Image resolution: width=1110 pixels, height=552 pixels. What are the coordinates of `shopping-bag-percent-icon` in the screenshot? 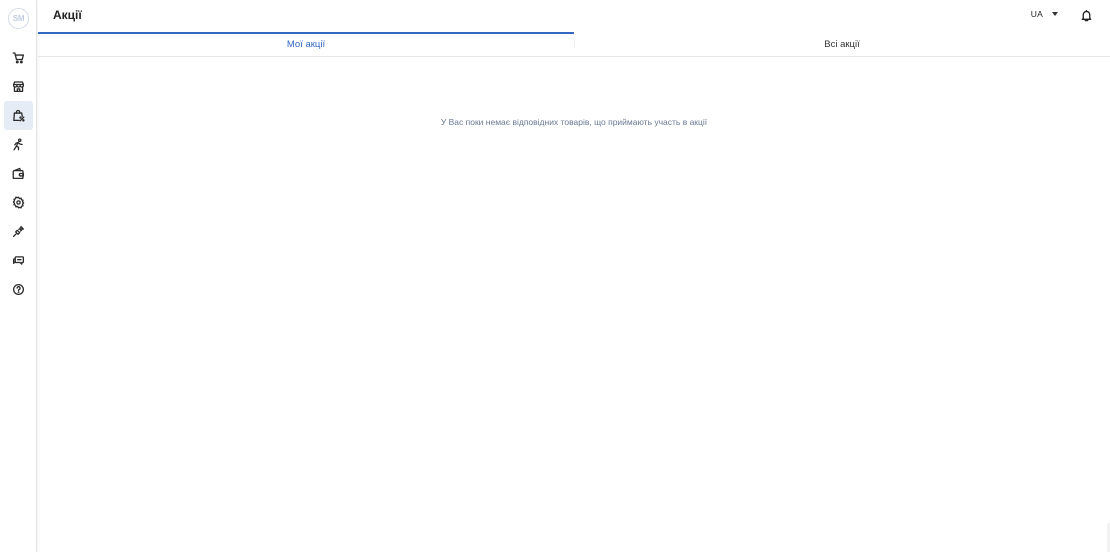 It's located at (19, 115).